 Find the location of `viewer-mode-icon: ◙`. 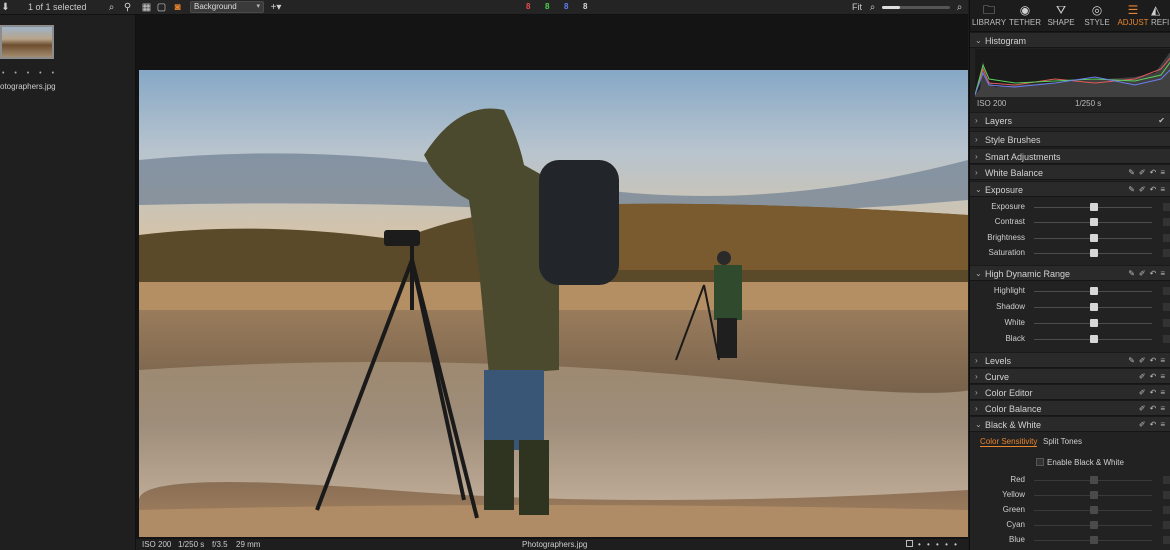

viewer-mode-icon: ◙ is located at coordinates (177, 7).